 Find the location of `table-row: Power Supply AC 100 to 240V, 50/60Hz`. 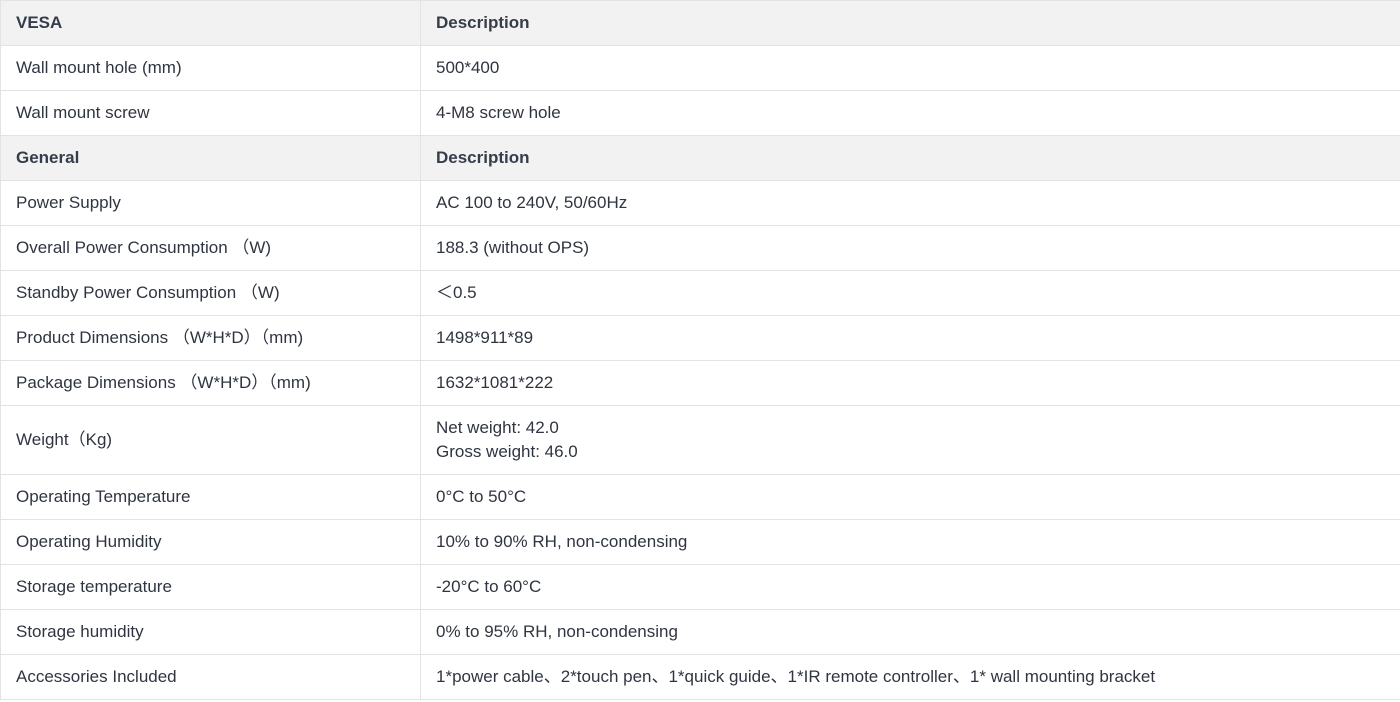

table-row: Power Supply AC 100 to 240V, 50/60Hz is located at coordinates (700, 203).